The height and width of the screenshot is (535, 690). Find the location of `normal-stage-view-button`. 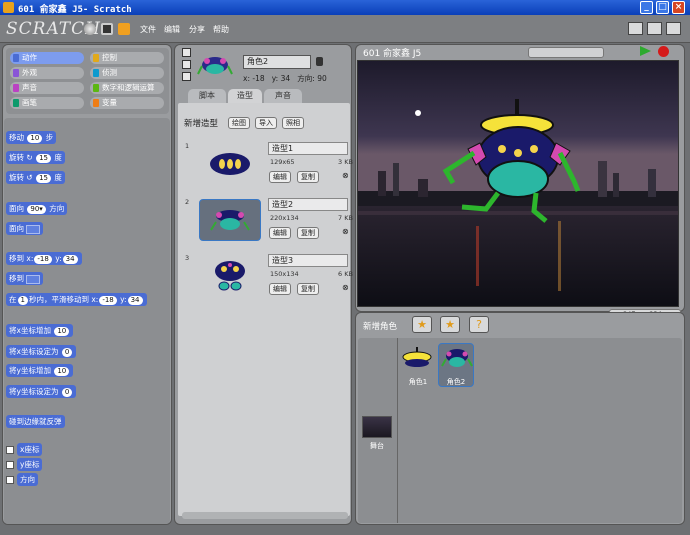

normal-stage-view-button is located at coordinates (654, 28).